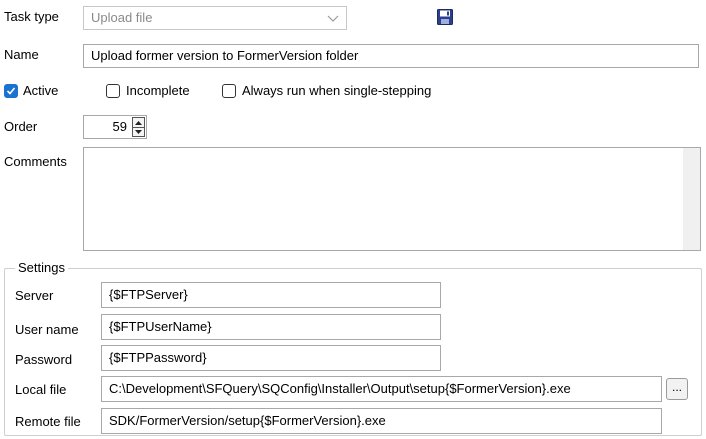  I want to click on checkmark-icon, so click(11, 91).